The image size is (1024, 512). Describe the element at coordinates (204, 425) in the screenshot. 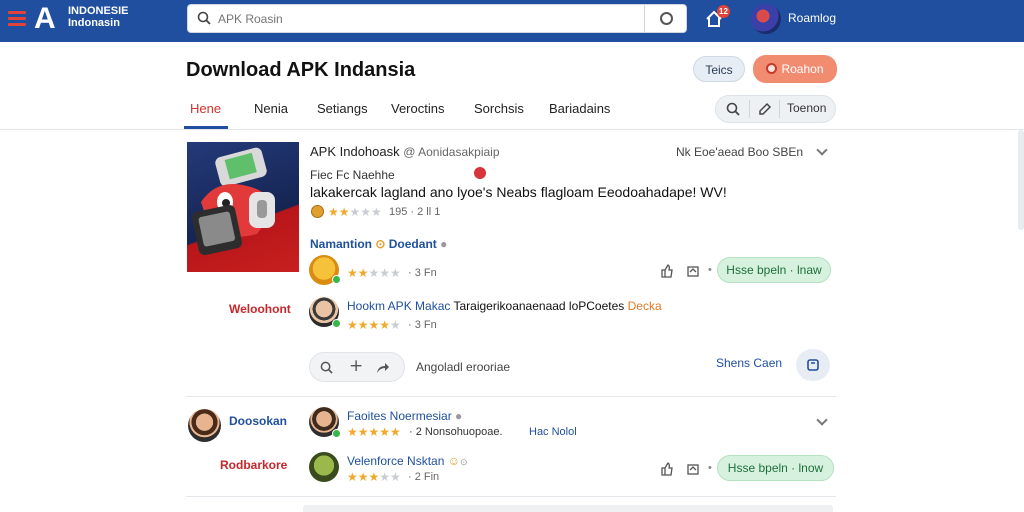

I see `thread-avatar` at that location.